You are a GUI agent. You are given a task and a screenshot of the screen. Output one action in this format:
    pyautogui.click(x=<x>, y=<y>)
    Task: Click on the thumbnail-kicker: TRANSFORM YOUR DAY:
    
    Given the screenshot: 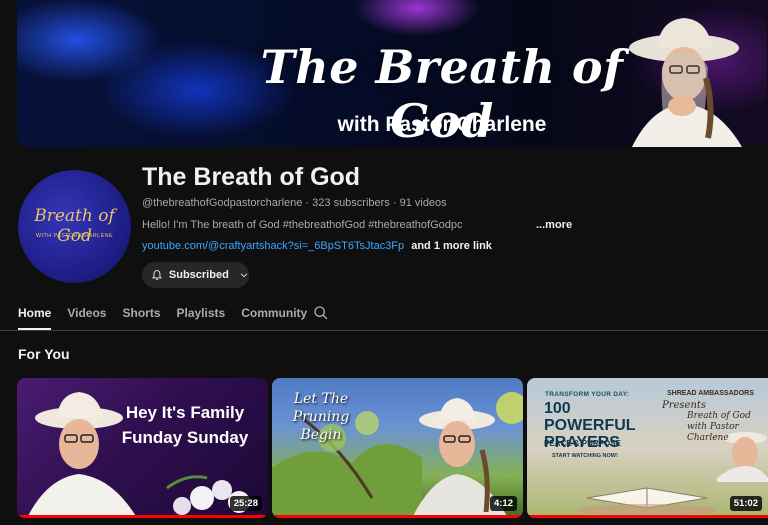 What is the action you would take?
    pyautogui.click(x=587, y=394)
    